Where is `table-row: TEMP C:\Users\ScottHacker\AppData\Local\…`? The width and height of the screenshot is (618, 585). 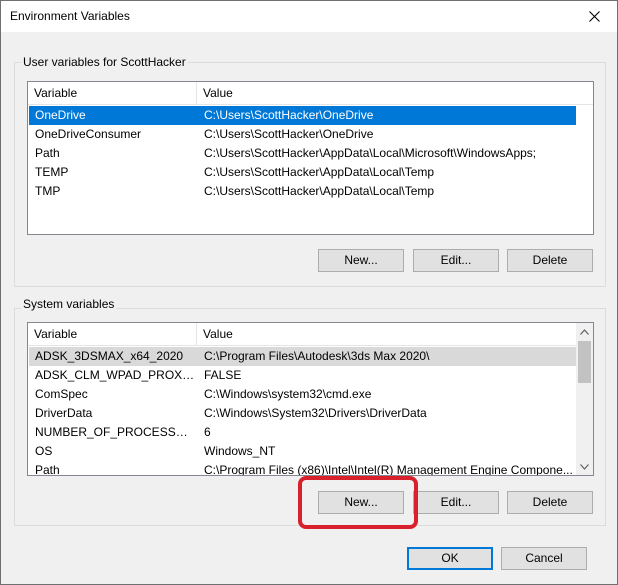
table-row: TEMP C:\Users\ScottHacker\AppData\Local\… is located at coordinates (302, 172).